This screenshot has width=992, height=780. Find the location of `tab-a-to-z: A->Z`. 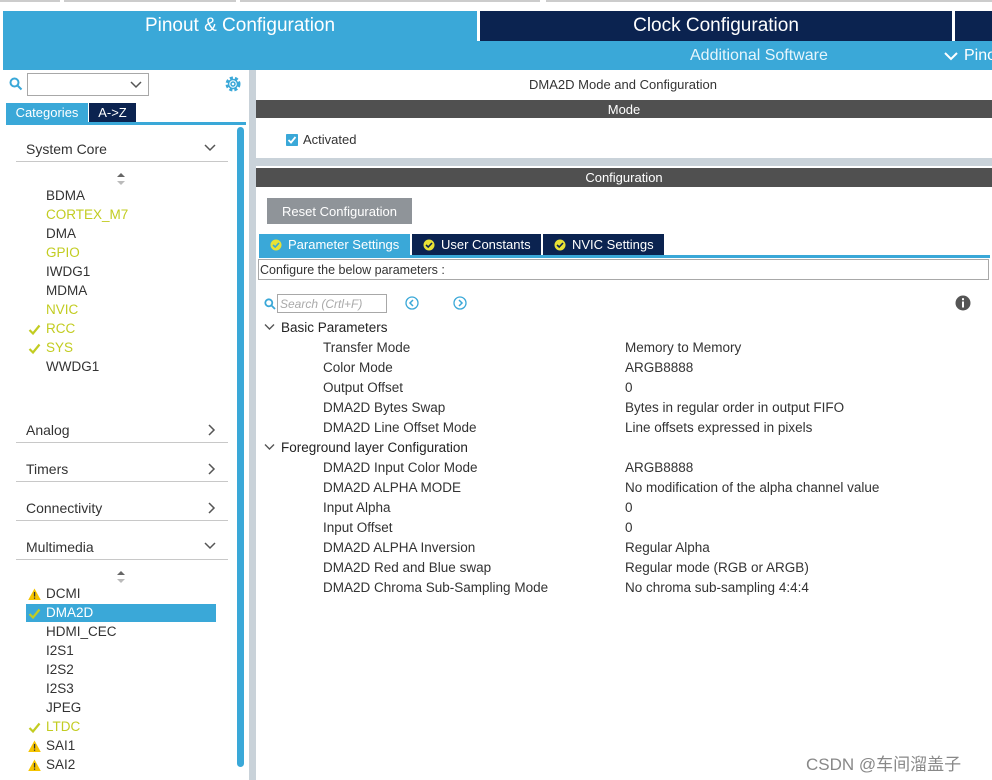

tab-a-to-z: A->Z is located at coordinates (112, 112).